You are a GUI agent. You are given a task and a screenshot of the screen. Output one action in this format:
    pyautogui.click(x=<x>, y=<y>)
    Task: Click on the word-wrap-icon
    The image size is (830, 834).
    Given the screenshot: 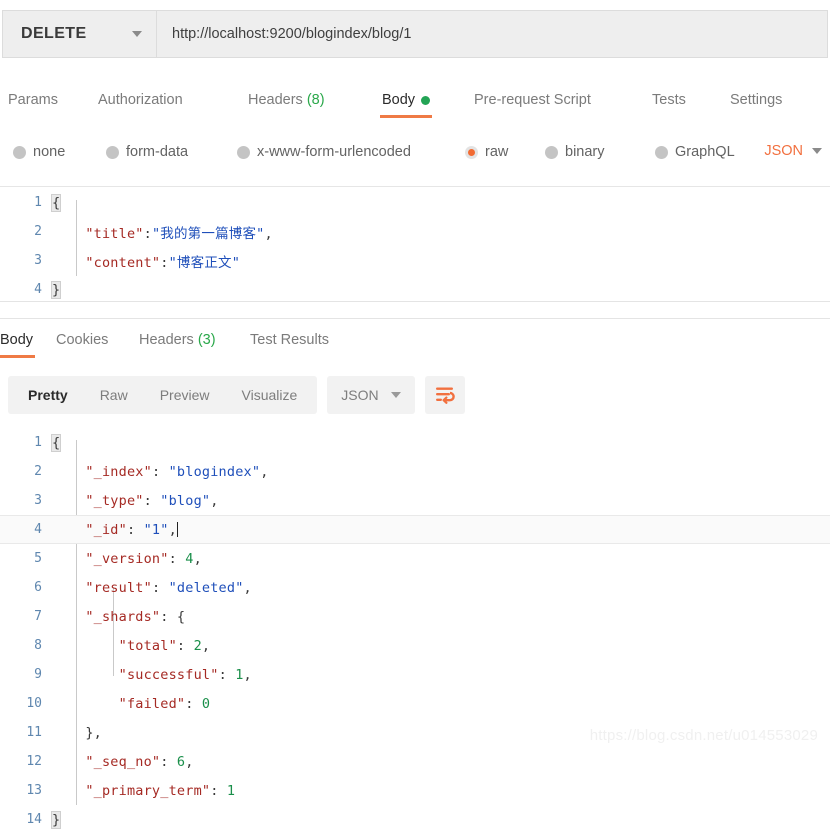 What is the action you would take?
    pyautogui.click(x=445, y=395)
    